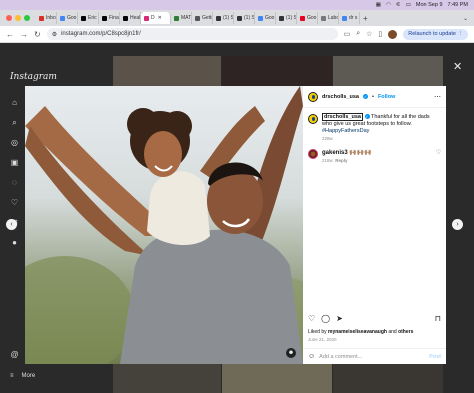  Describe the element at coordinates (342, 117) in the screenshot. I see `caption-username: drscholls_usa` at that location.